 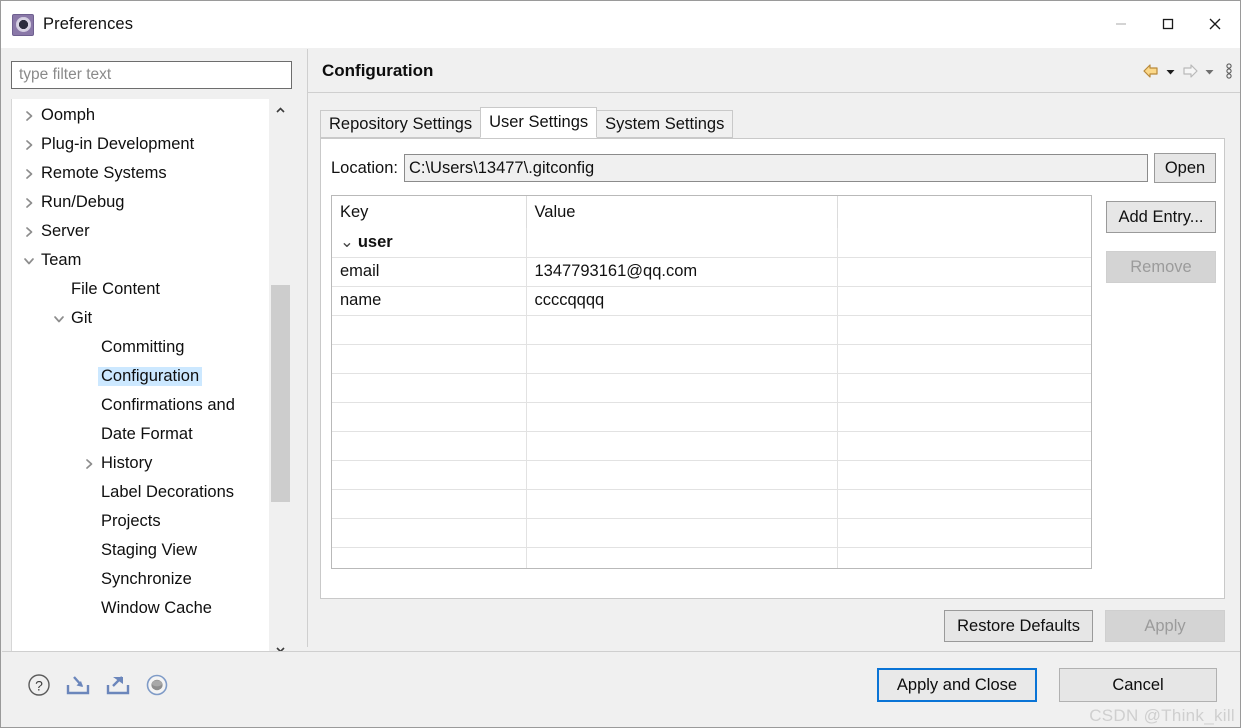 What do you see at coordinates (141, 173) in the screenshot?
I see `sidebar-item-remote-systems: Remote Systems` at bounding box center [141, 173].